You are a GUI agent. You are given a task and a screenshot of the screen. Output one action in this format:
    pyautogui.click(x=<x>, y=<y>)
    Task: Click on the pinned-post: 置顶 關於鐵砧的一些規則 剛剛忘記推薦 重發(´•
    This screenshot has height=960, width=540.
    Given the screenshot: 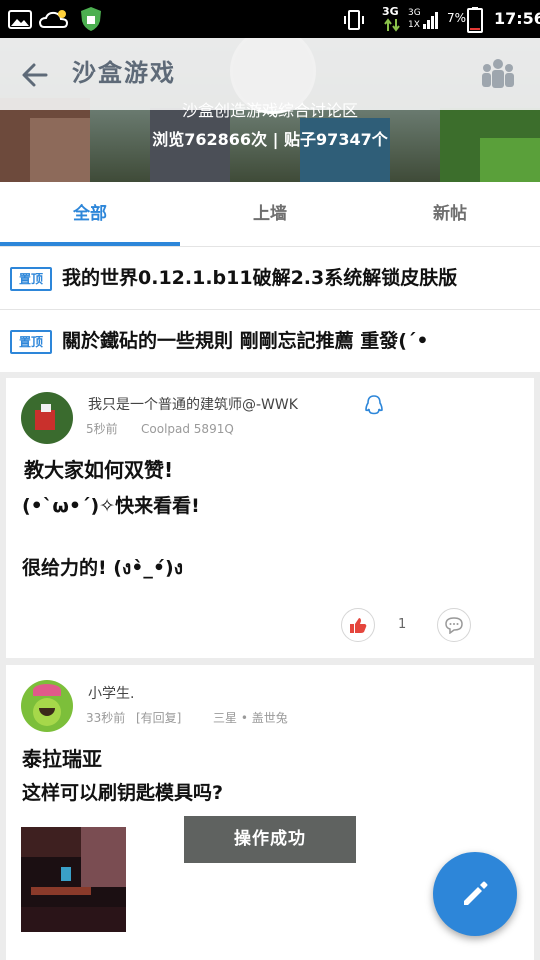 What is the action you would take?
    pyautogui.click(x=270, y=340)
    